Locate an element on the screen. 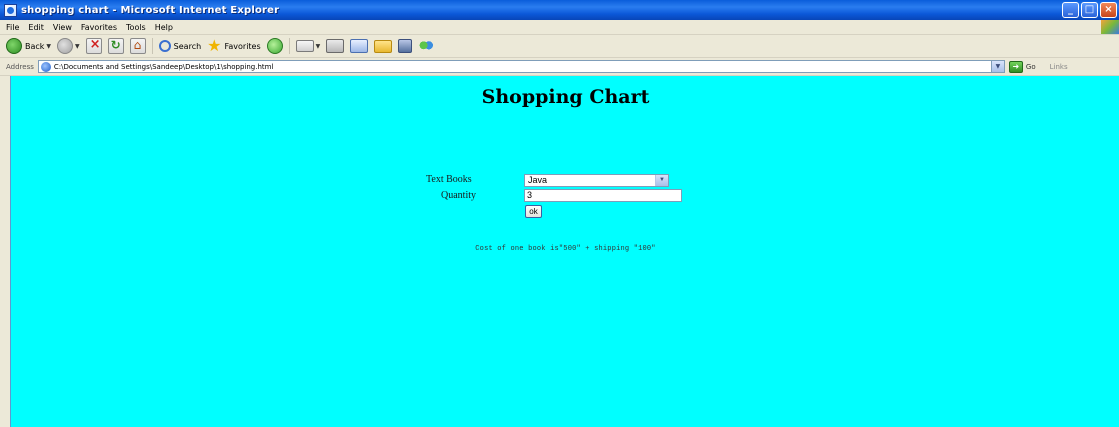 This screenshot has height=427, width=1119. print-button is located at coordinates (335, 46).